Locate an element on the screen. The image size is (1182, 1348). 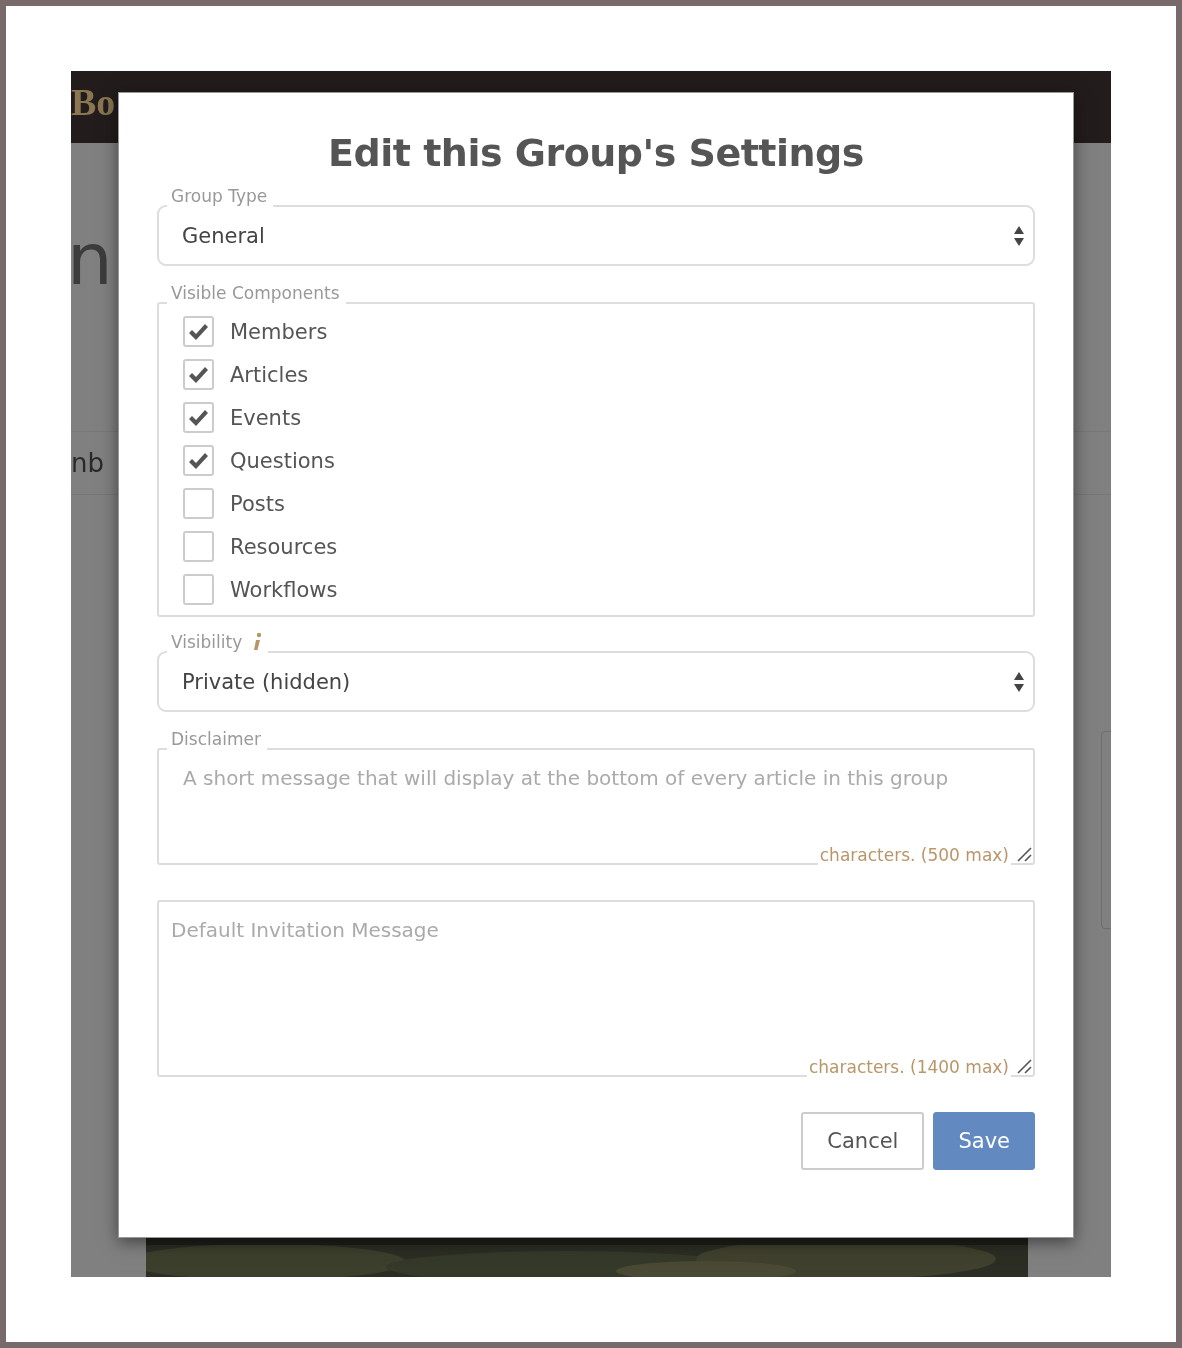
cancel-button: Cancel is located at coordinates (863, 1141).